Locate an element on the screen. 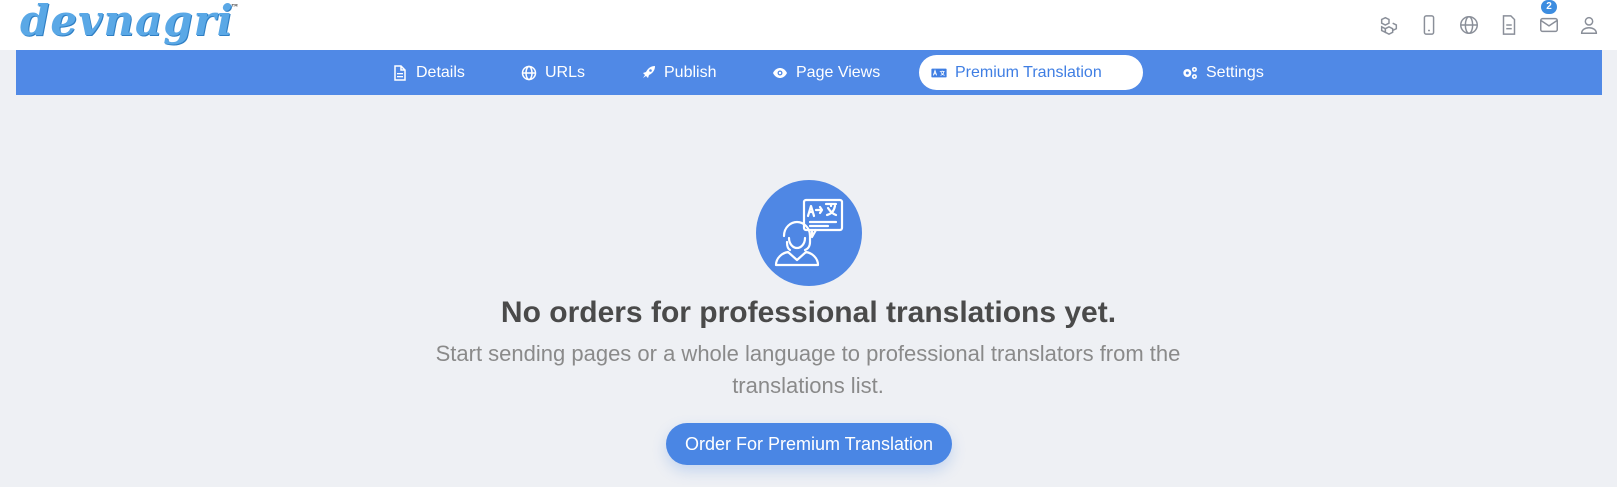 This screenshot has height=487, width=1617. language-icon is located at coordinates (939, 72).